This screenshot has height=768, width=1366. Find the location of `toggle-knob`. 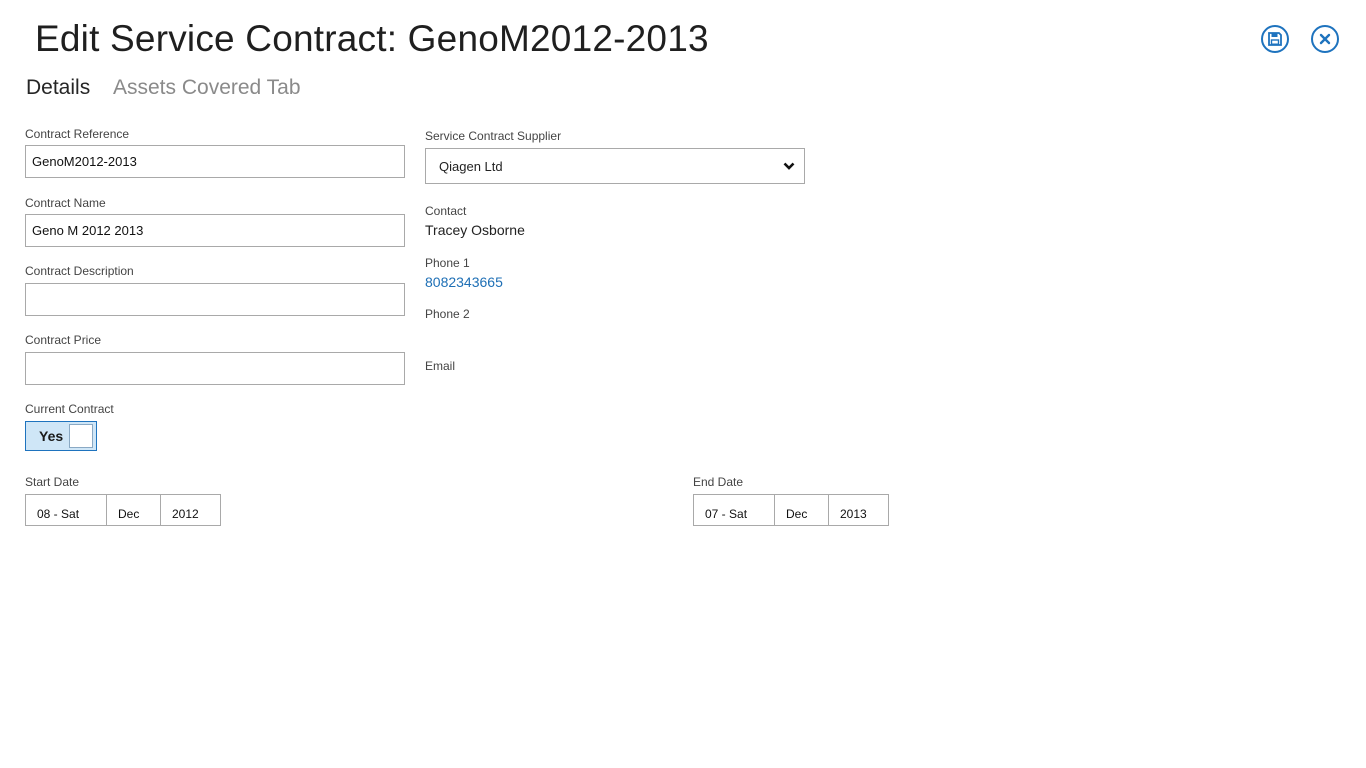

toggle-knob is located at coordinates (81, 436).